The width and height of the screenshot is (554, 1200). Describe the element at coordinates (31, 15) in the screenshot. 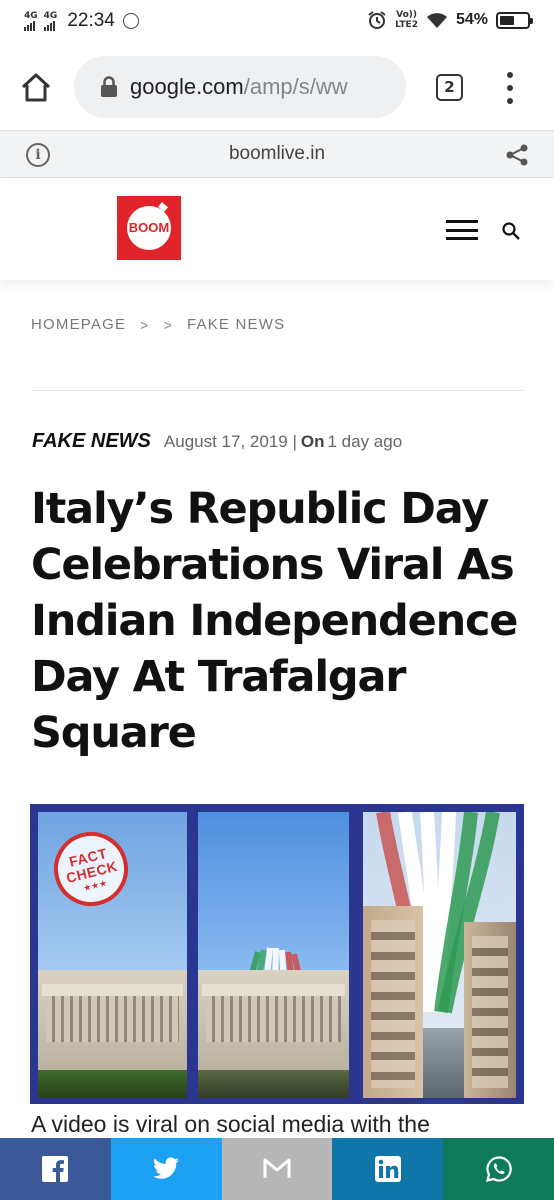

I see `network-type-1: 4G` at that location.